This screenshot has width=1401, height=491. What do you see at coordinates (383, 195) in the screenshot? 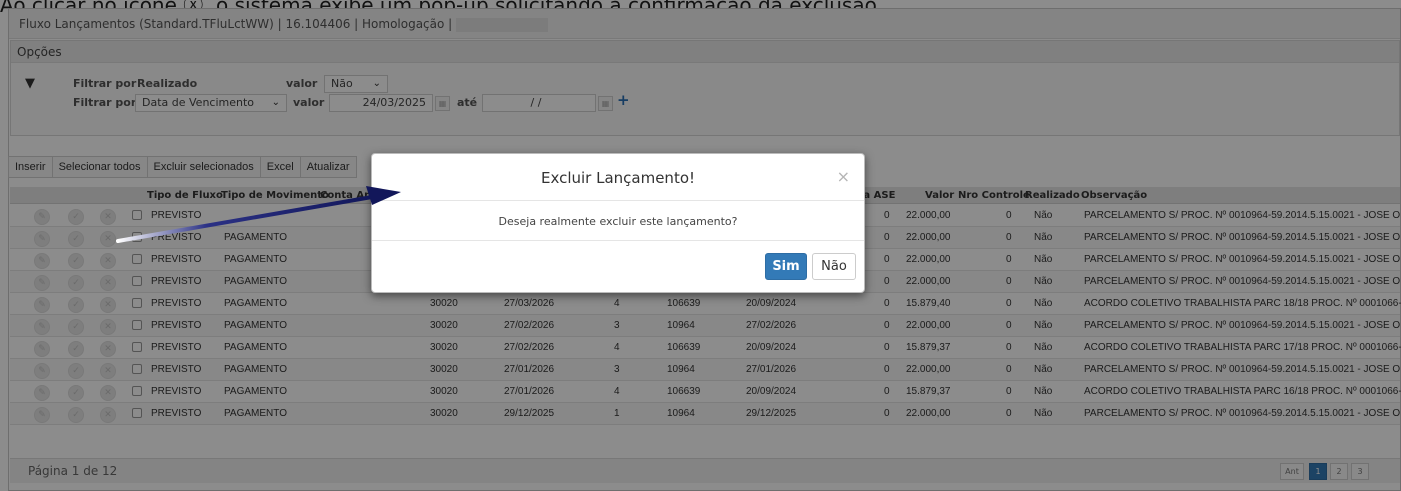
I see `arrow-head` at bounding box center [383, 195].